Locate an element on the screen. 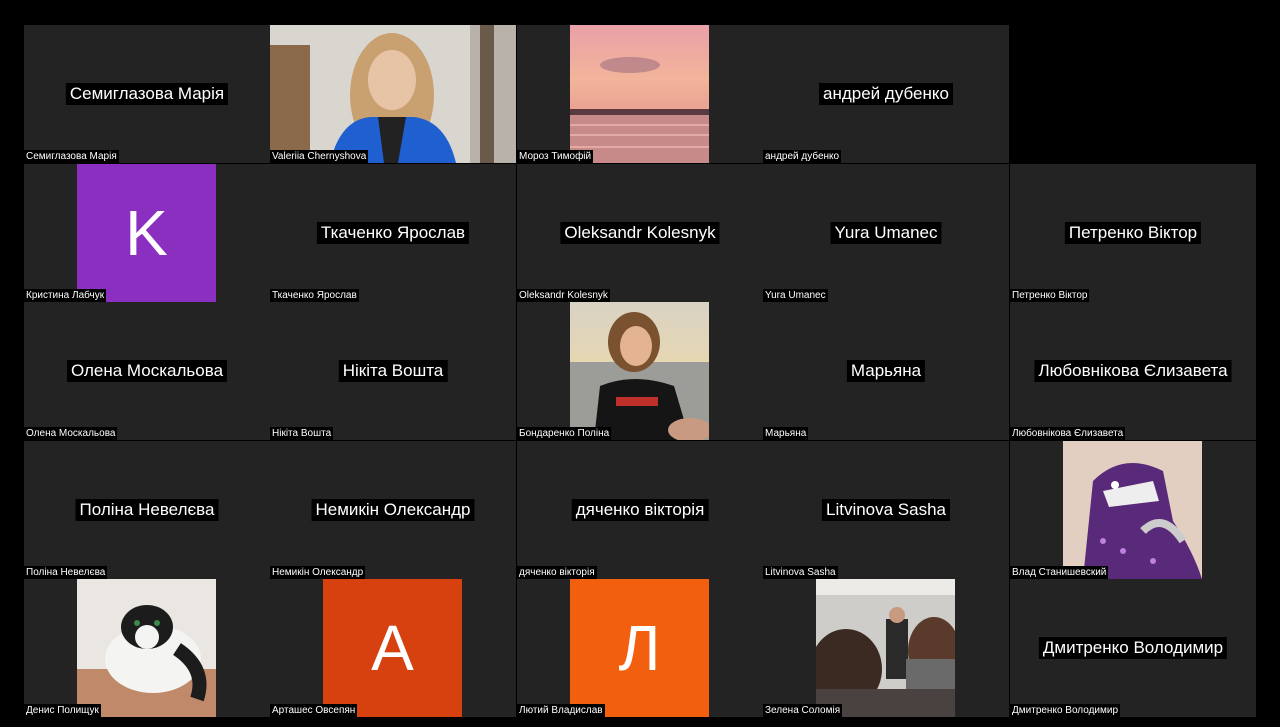 The width and height of the screenshot is (1280, 727). participant-name: андрей дубенко is located at coordinates (886, 94).